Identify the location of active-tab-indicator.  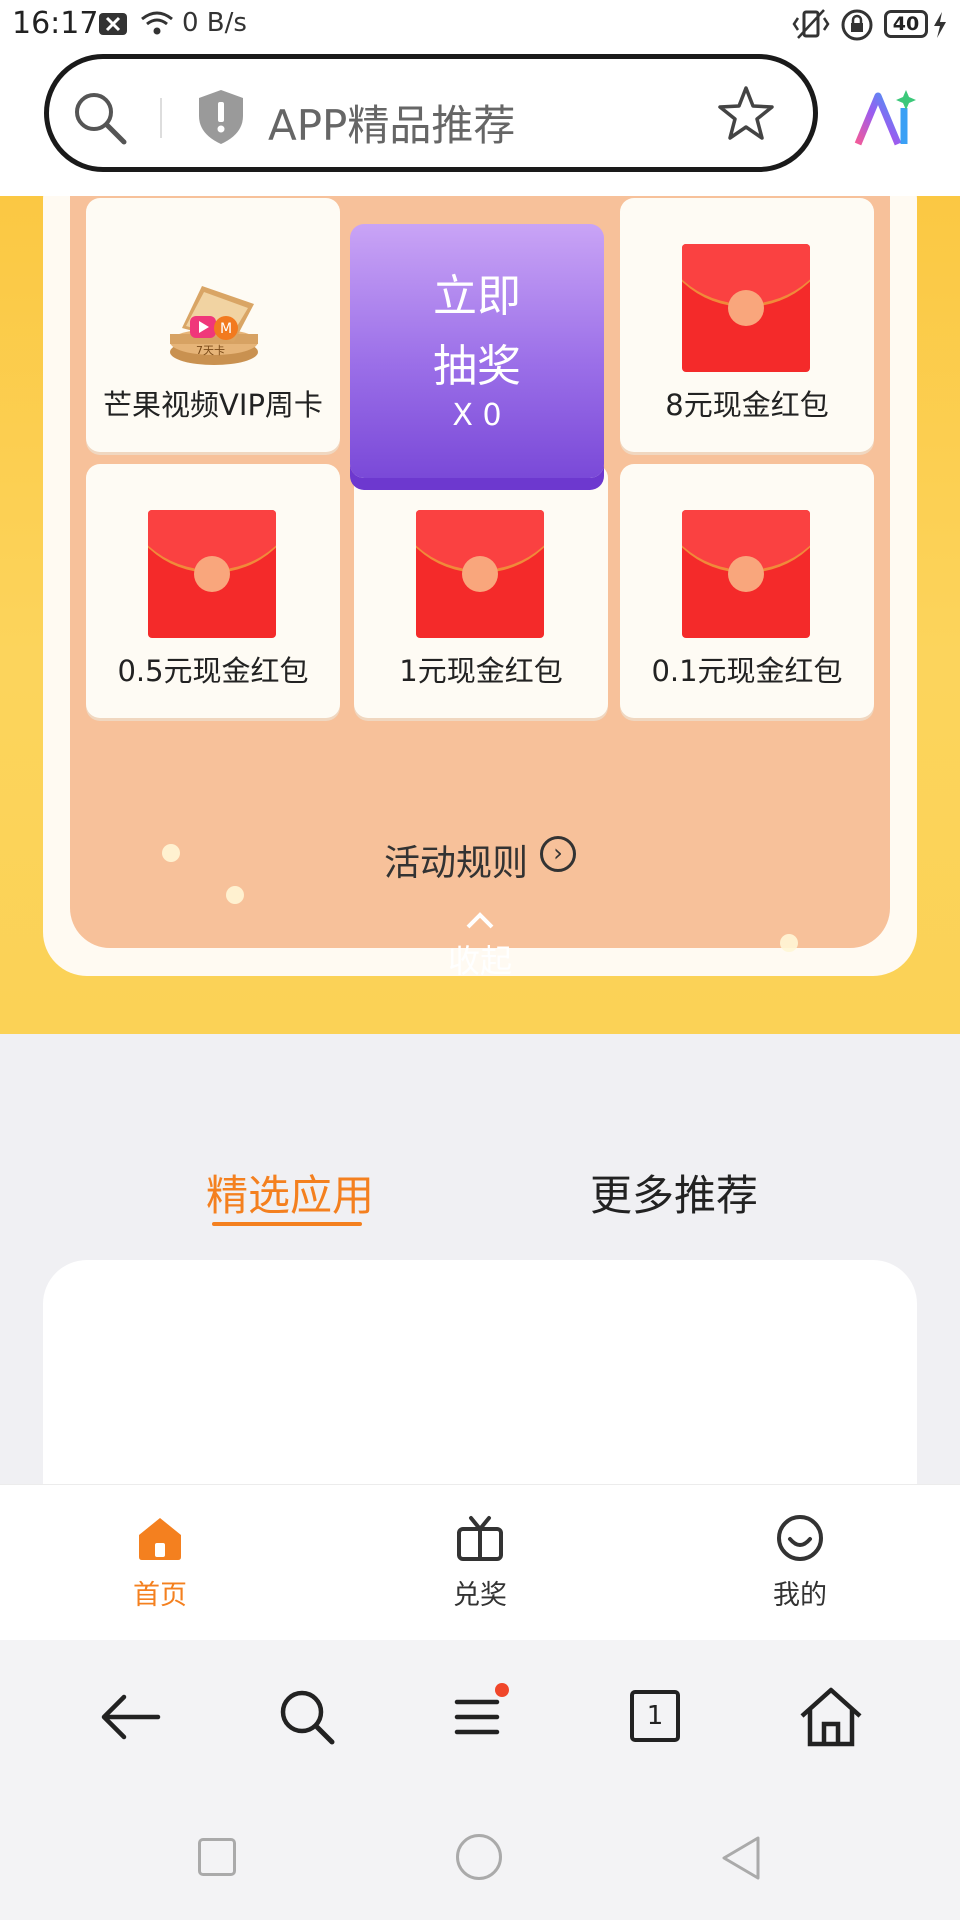
(287, 1224).